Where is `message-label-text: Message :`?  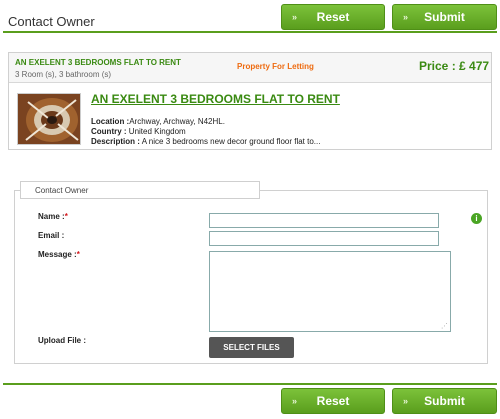 message-label-text: Message : is located at coordinates (57, 254).